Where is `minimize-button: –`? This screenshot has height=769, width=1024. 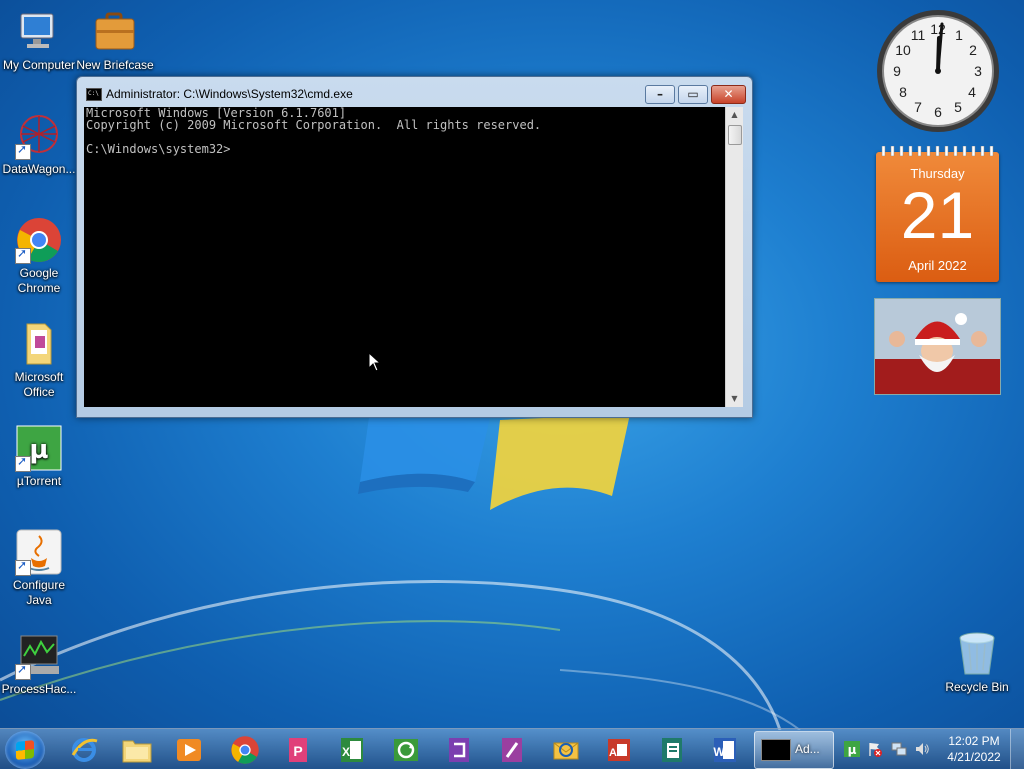
minimize-button: – is located at coordinates (660, 94).